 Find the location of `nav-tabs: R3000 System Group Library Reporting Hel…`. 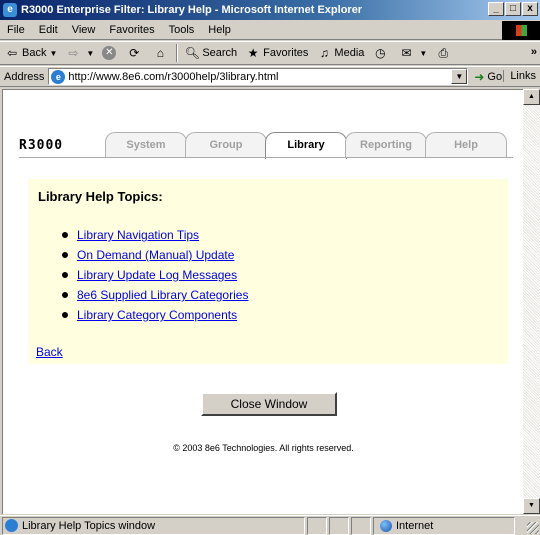

nav-tabs: R3000 System Group Library Reporting Hel… is located at coordinates (266, 145).